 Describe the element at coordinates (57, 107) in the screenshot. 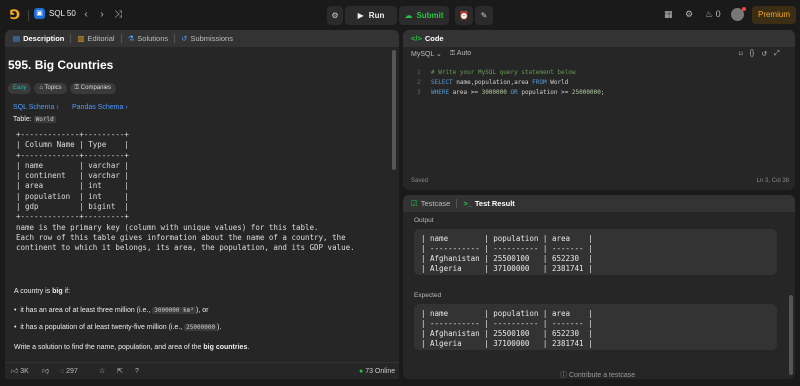

I see `chevron-right-icon: ›` at that location.